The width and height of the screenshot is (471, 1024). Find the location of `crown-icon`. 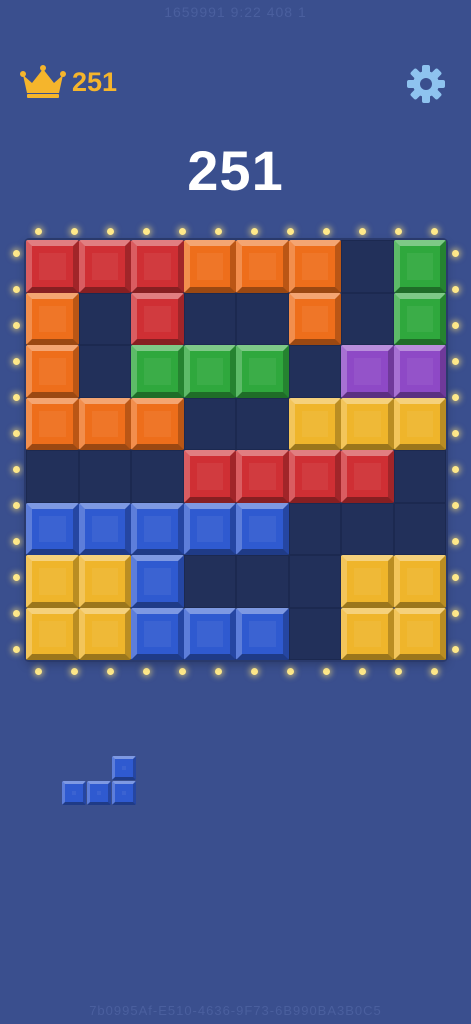

crown-icon is located at coordinates (43, 81).